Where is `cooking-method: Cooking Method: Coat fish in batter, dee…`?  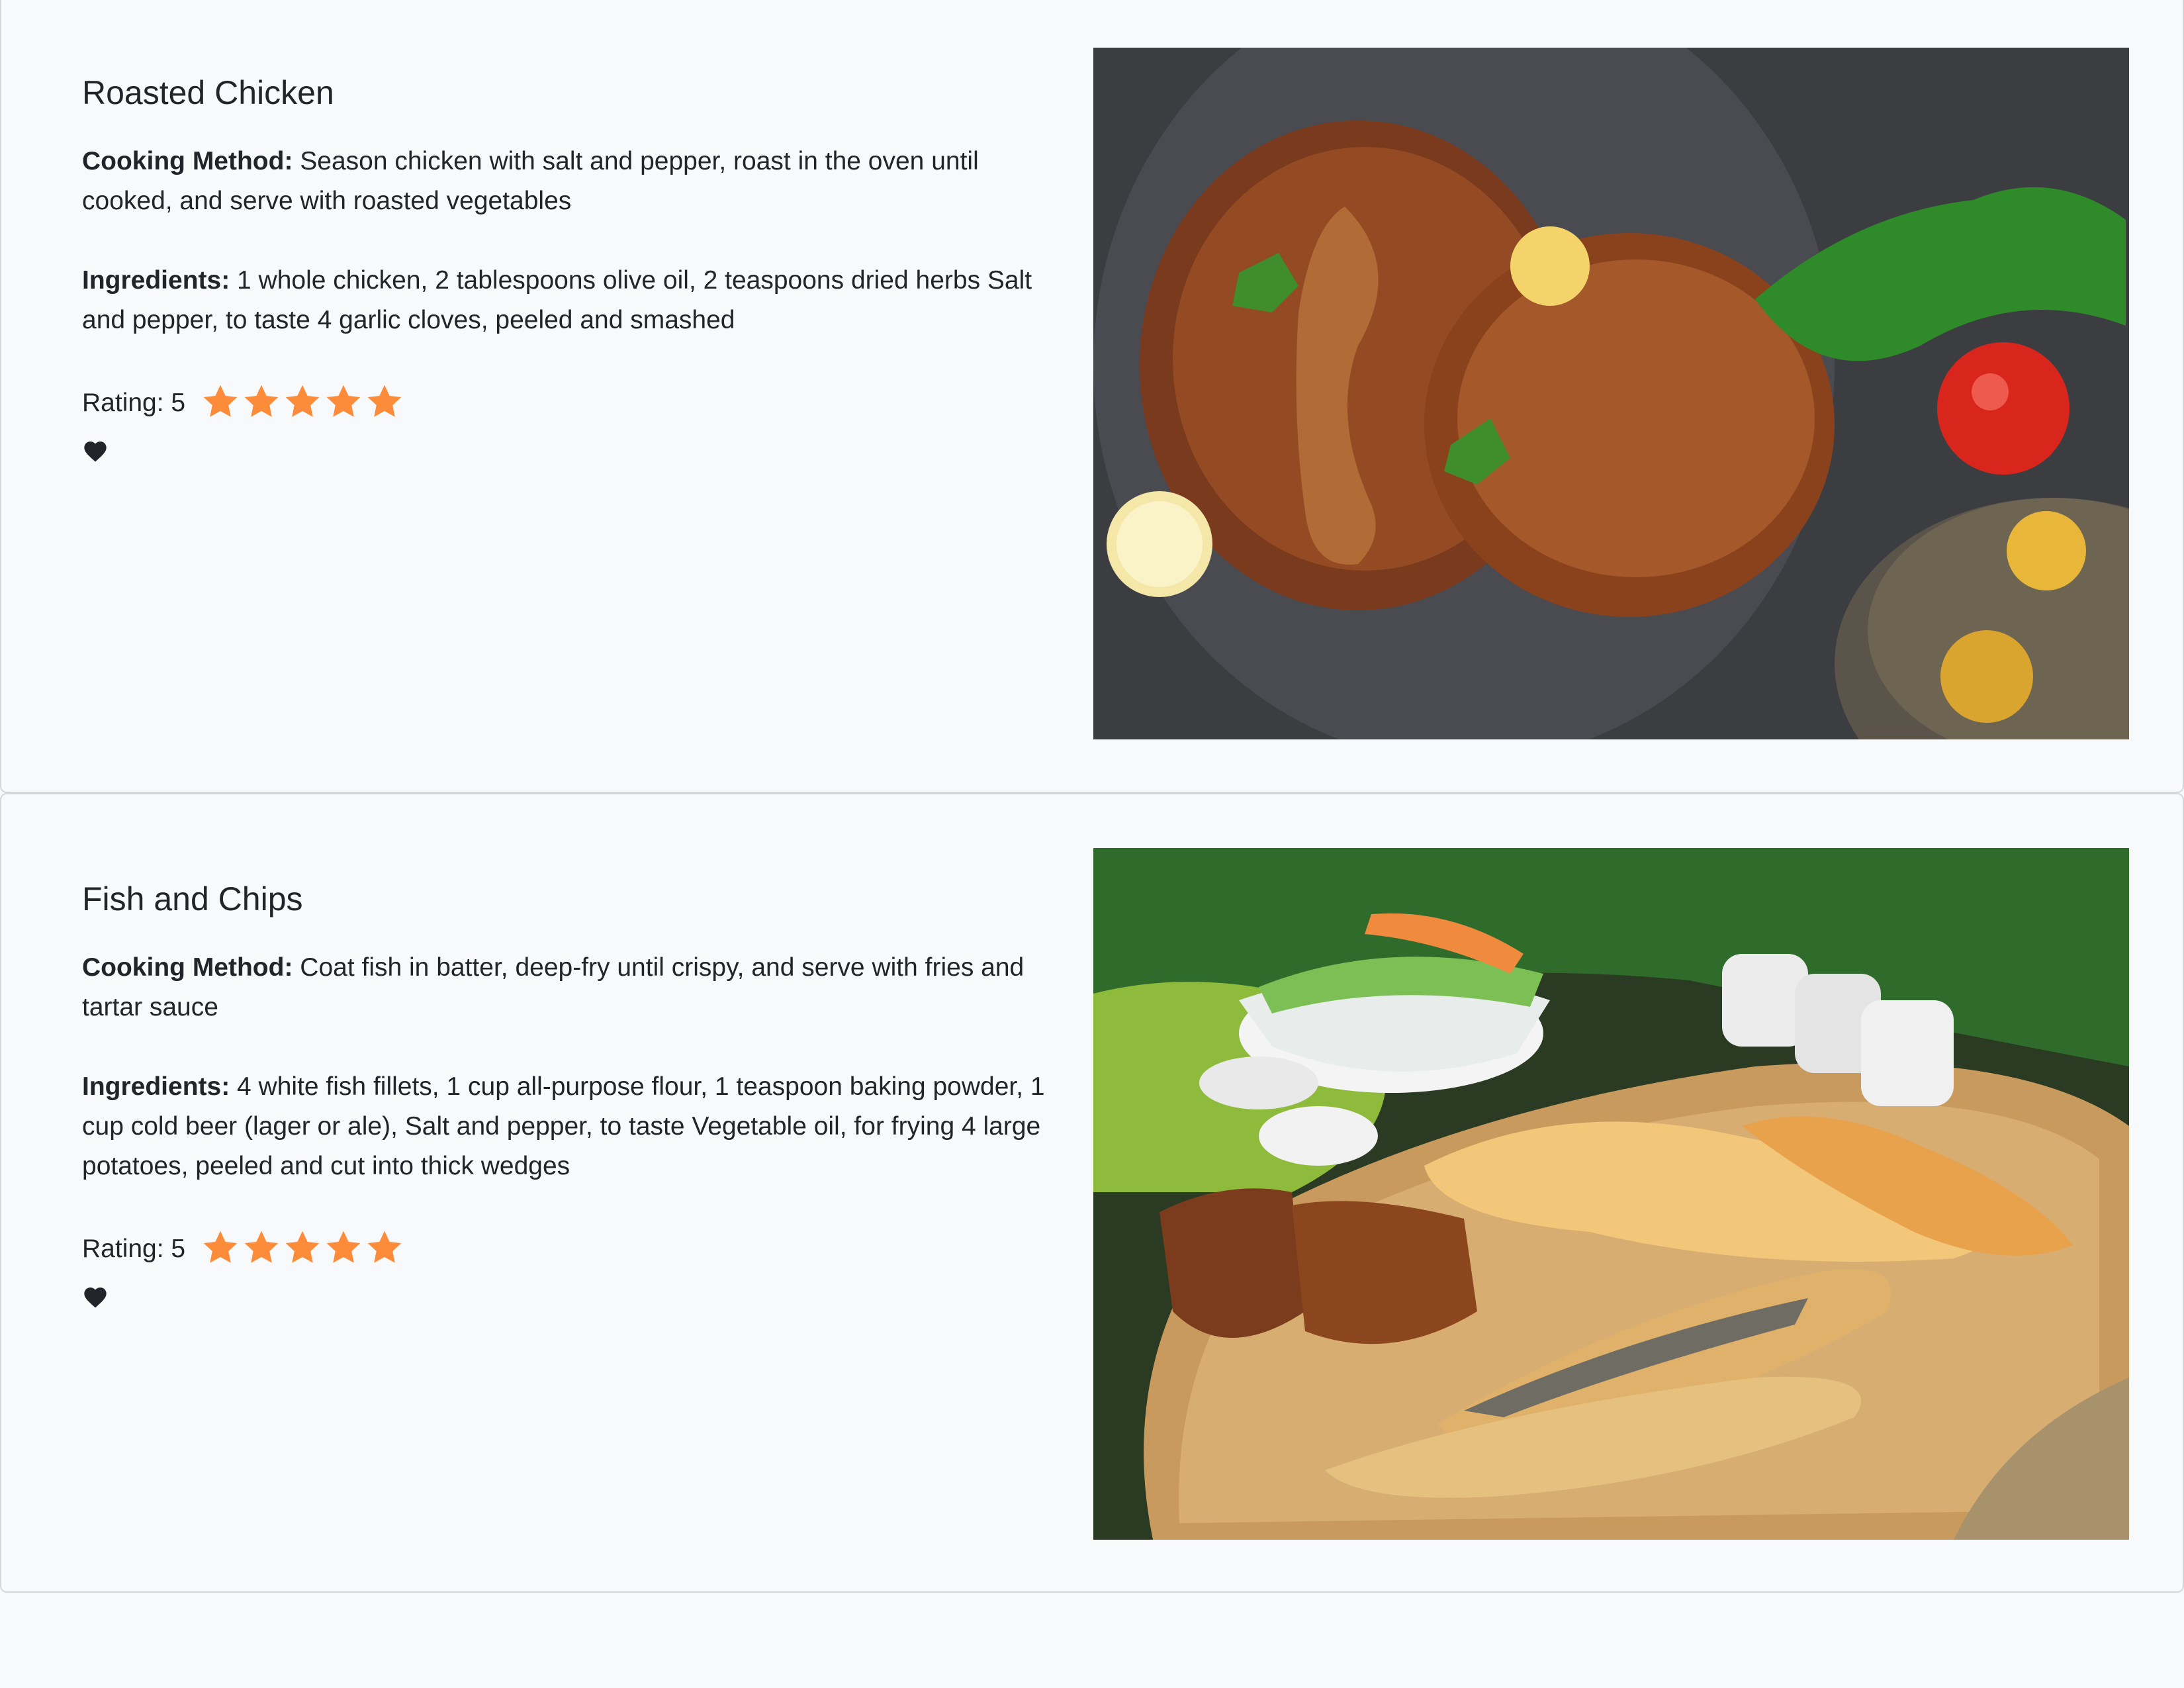
cooking-method: Cooking Method: Coat fish in batter, dee… is located at coordinates (568, 987).